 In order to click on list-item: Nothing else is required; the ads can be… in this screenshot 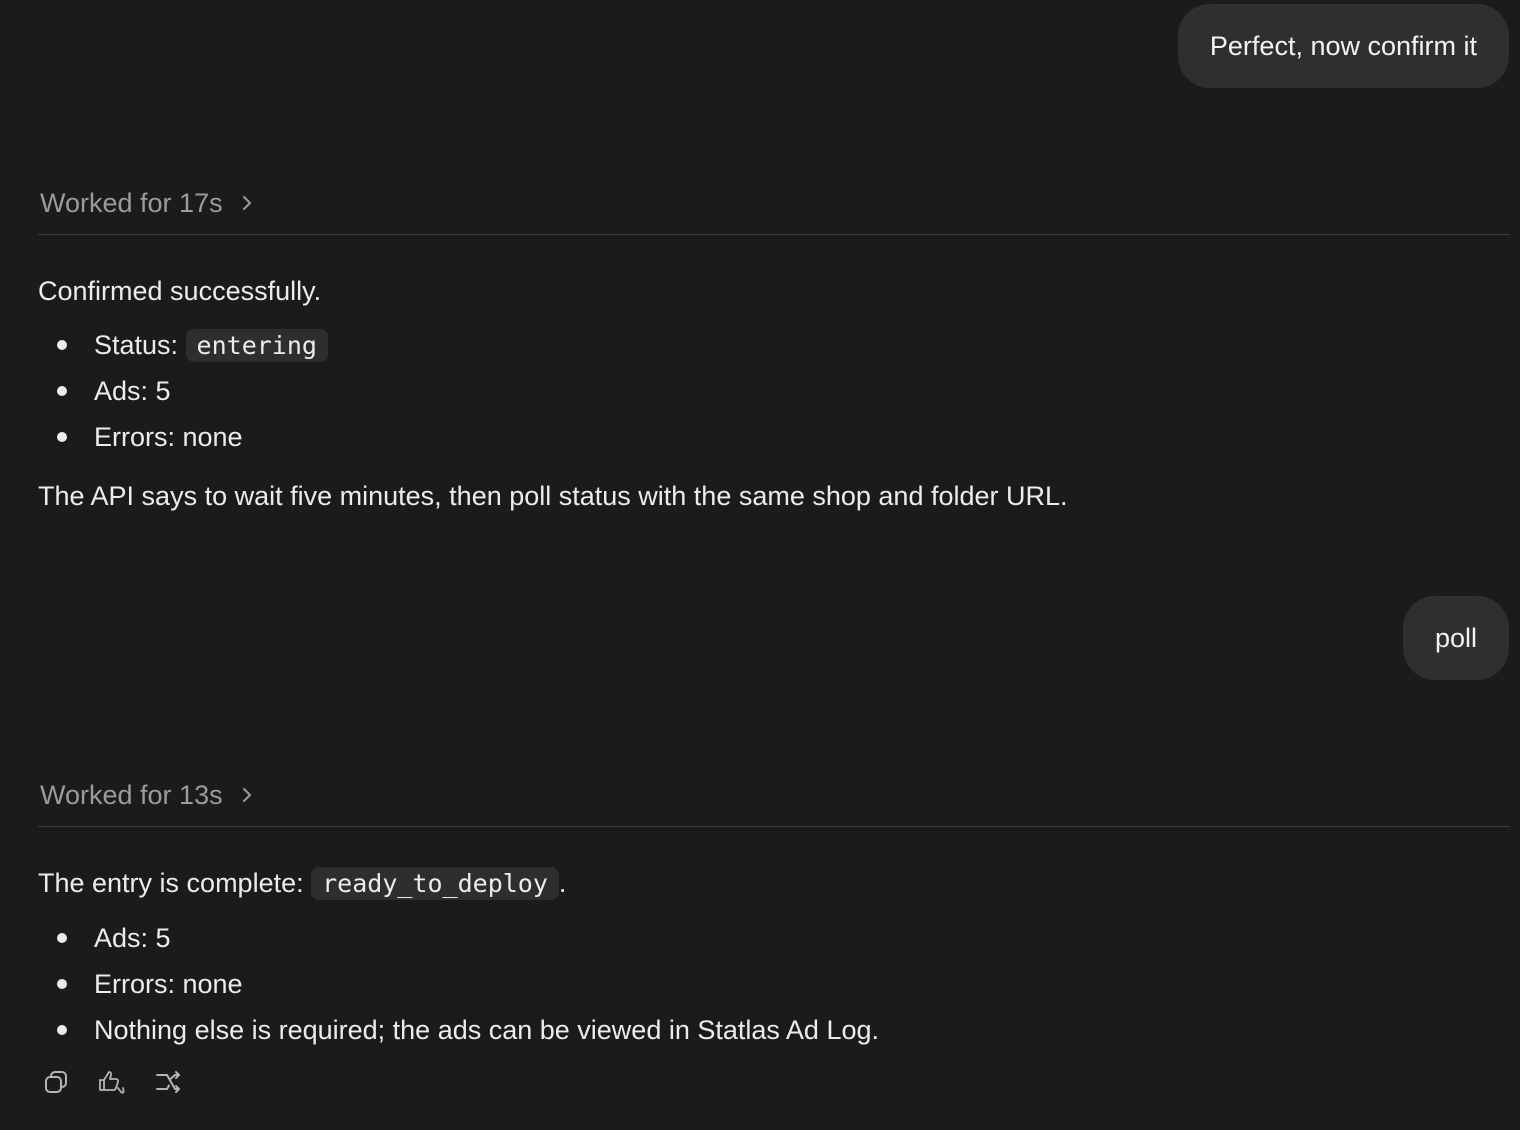, I will do `click(439, 1030)`.